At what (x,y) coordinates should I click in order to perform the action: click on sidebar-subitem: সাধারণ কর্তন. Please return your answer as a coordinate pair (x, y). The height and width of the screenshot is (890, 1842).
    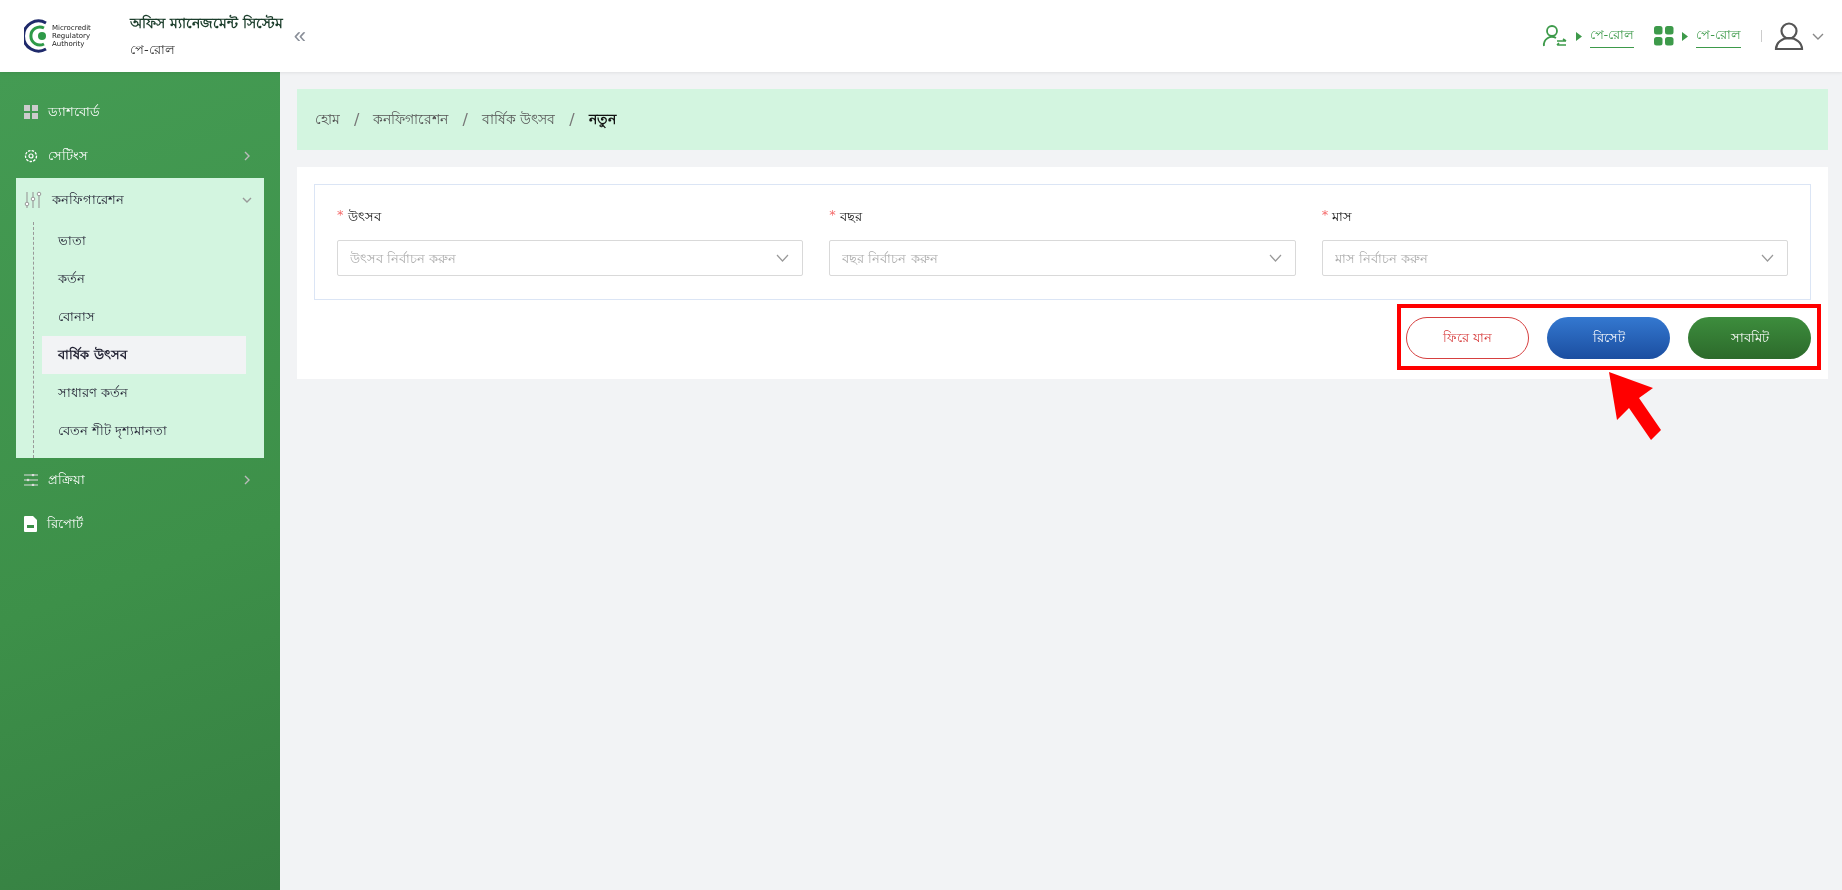
    Looking at the image, I should click on (144, 393).